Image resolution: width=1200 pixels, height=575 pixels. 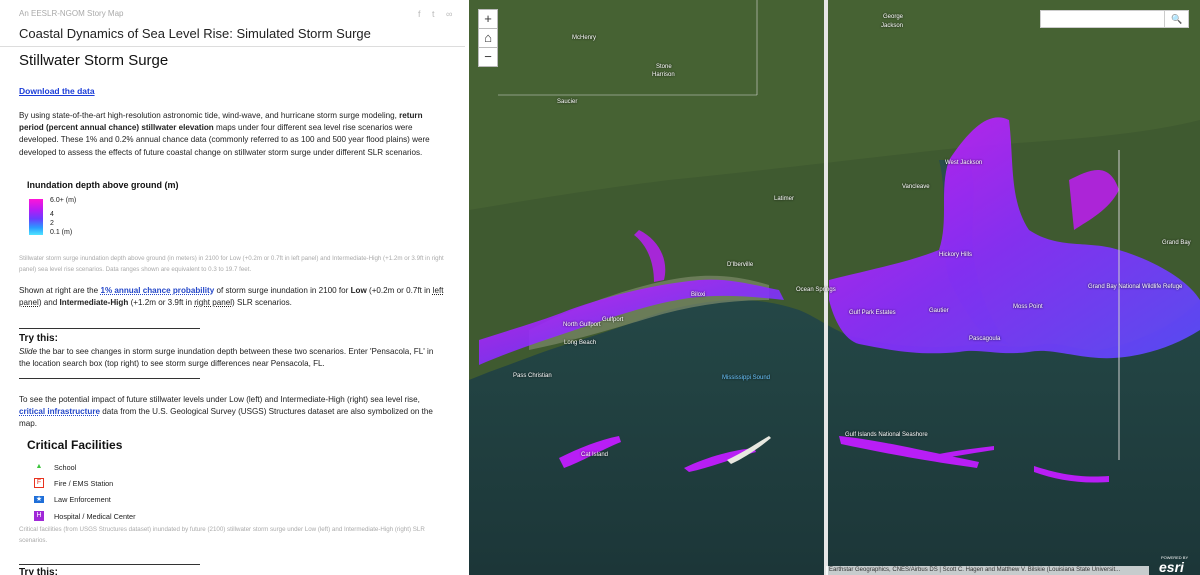 I want to click on map-label: Jackson, so click(x=892, y=26).